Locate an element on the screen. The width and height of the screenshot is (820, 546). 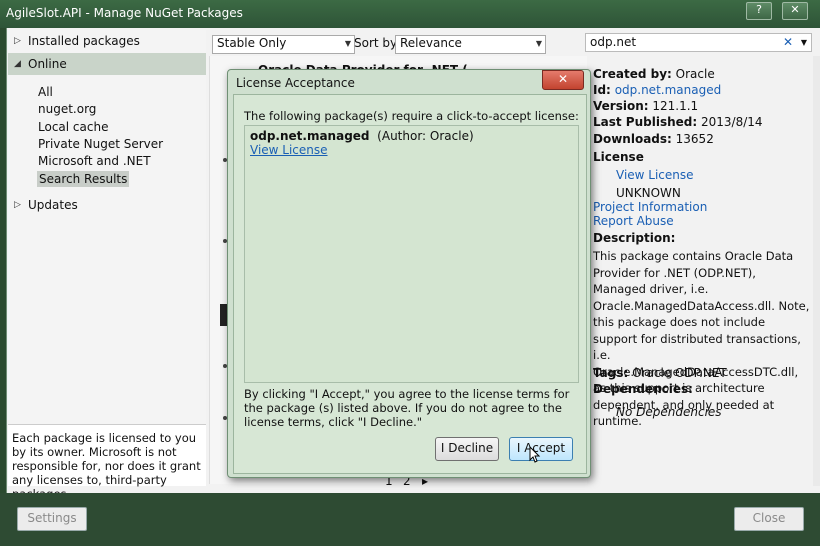
filter-select: Stable Only ▼ is located at coordinates (283, 44).